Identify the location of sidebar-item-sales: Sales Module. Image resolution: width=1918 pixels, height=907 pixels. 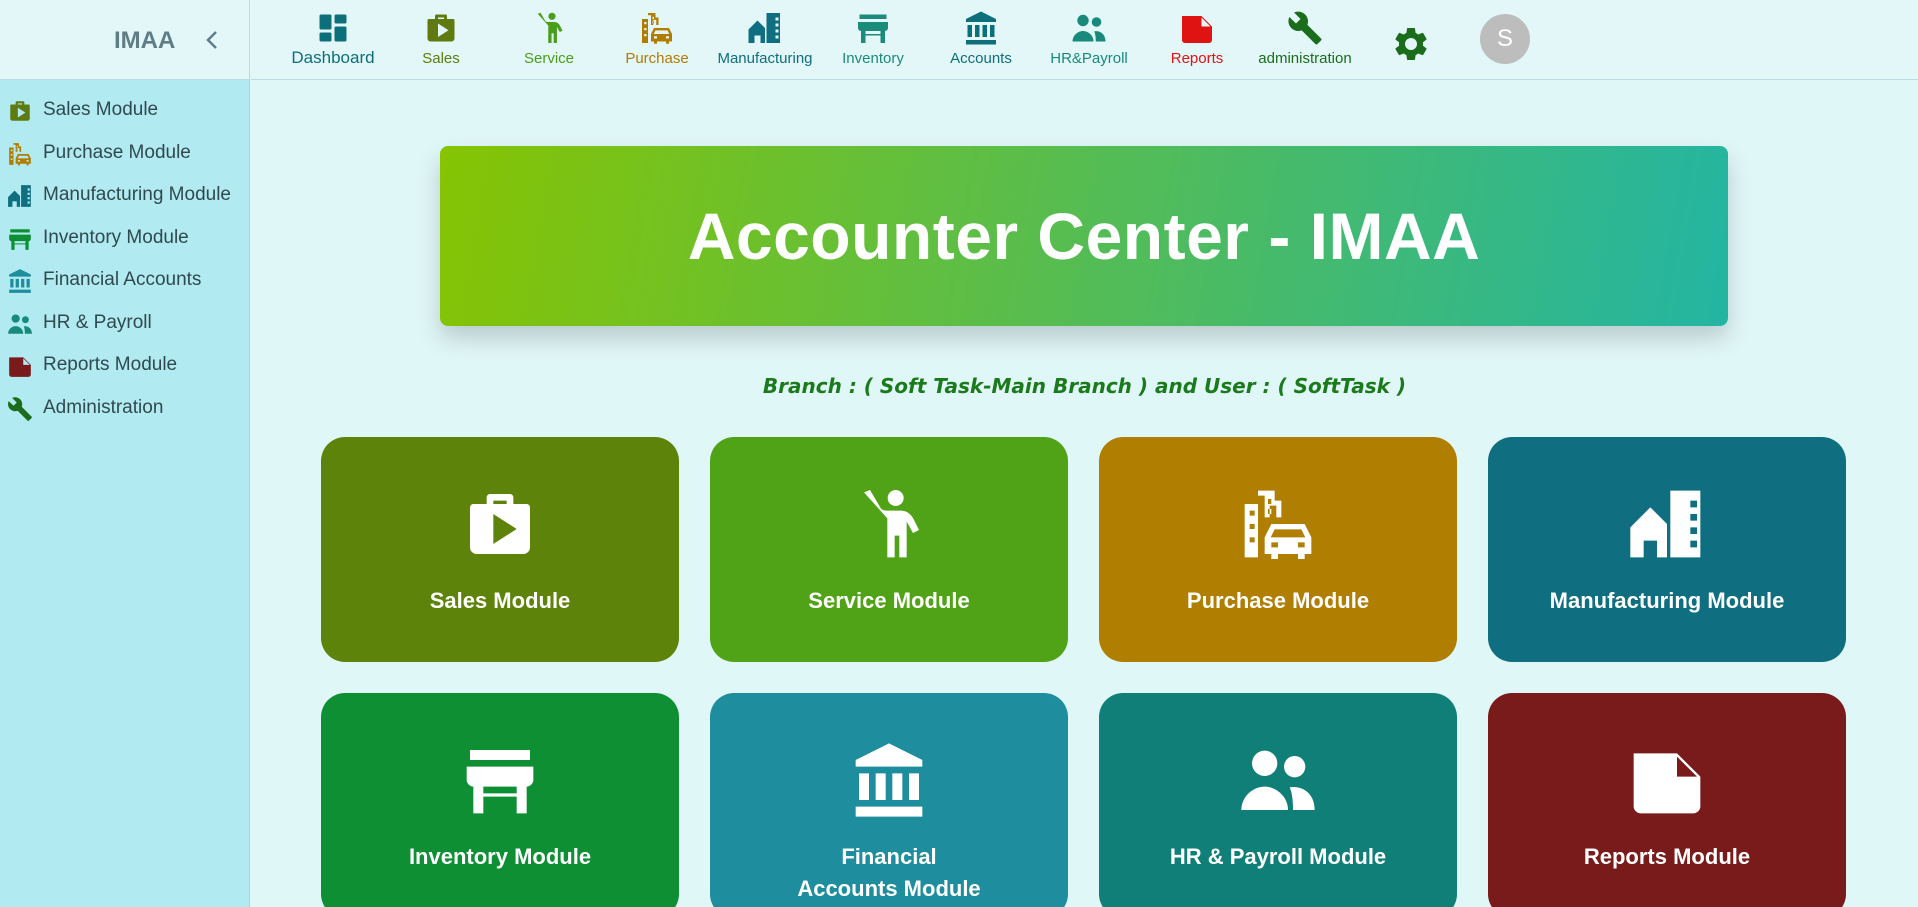
(125, 110).